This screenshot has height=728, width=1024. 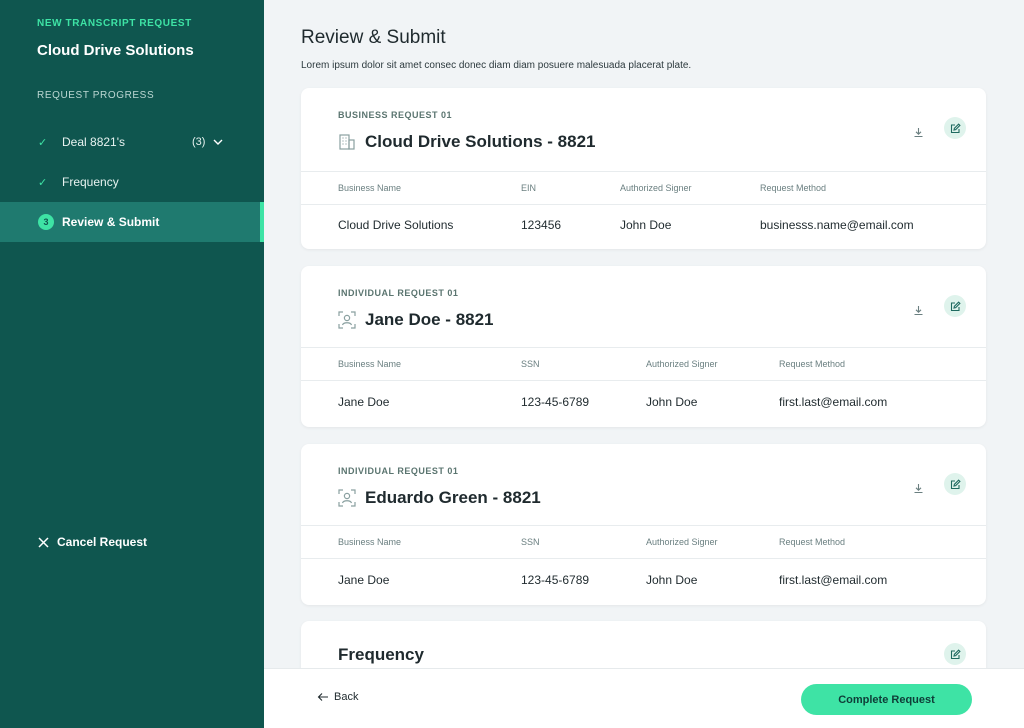 I want to click on back-button: Back, so click(x=337, y=697).